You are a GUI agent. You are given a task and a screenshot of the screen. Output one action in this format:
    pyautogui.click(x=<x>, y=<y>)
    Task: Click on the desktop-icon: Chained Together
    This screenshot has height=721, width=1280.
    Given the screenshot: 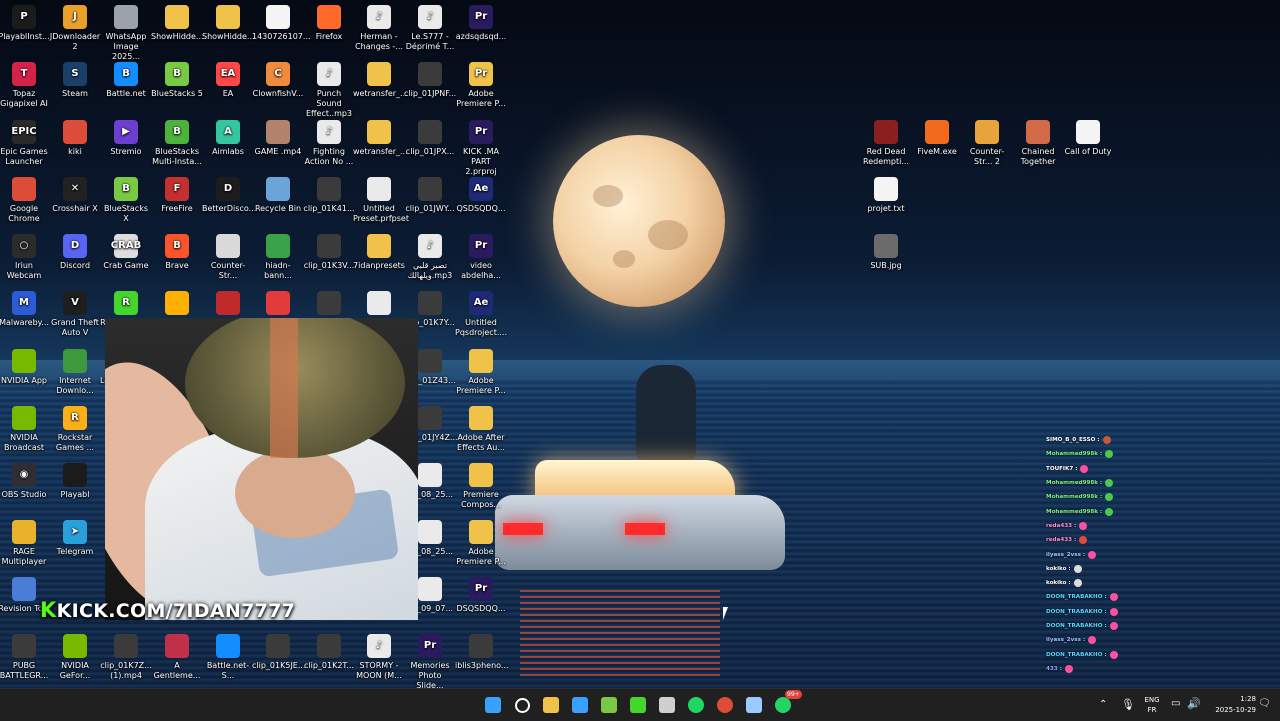 What is the action you would take?
    pyautogui.click(x=1038, y=143)
    